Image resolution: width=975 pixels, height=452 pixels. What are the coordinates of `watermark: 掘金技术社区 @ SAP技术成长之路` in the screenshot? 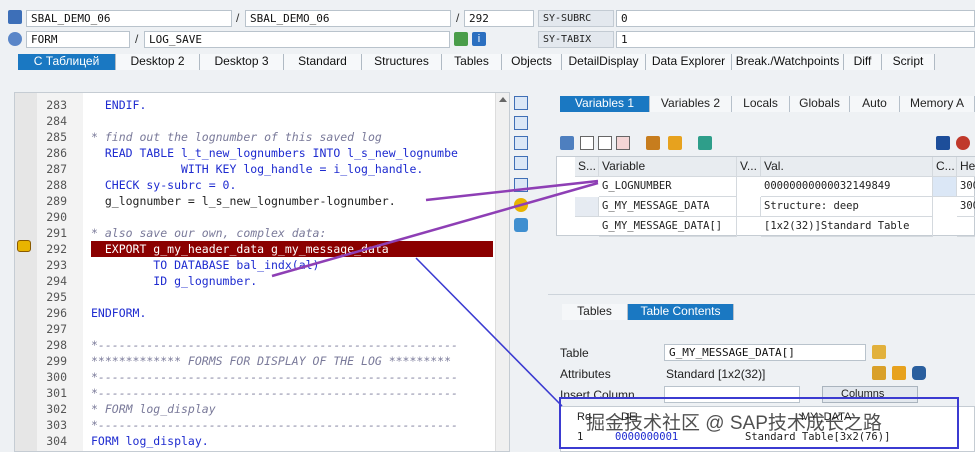 It's located at (734, 423).